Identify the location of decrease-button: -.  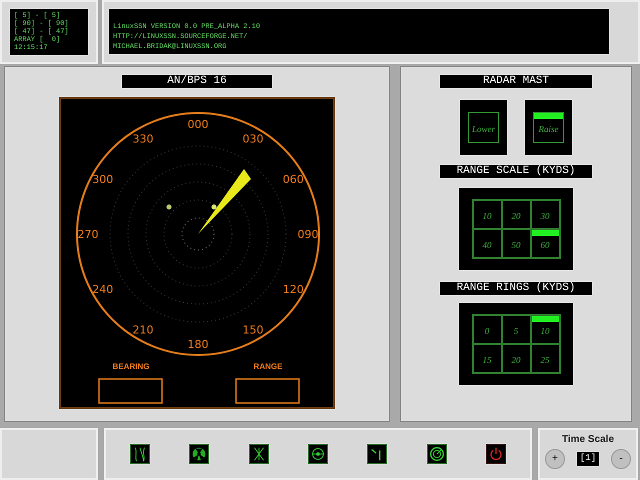
(621, 459).